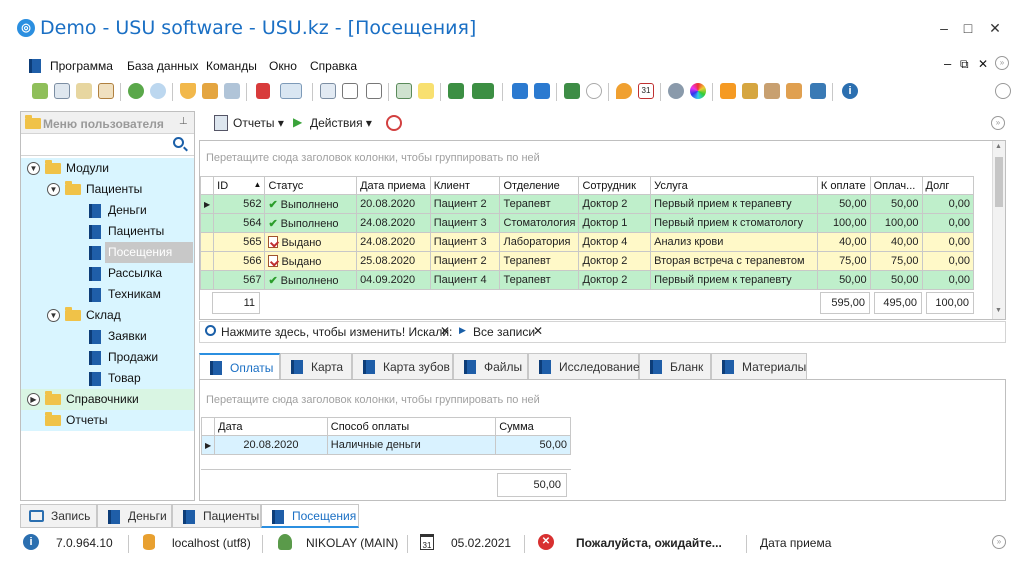 The width and height of the screenshot is (1024, 568). I want to click on clear-value-icon: ✕, so click(538, 331).